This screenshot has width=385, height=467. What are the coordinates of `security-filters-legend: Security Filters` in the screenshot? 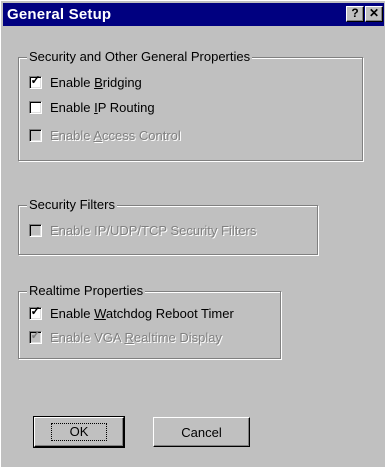 It's located at (72, 204).